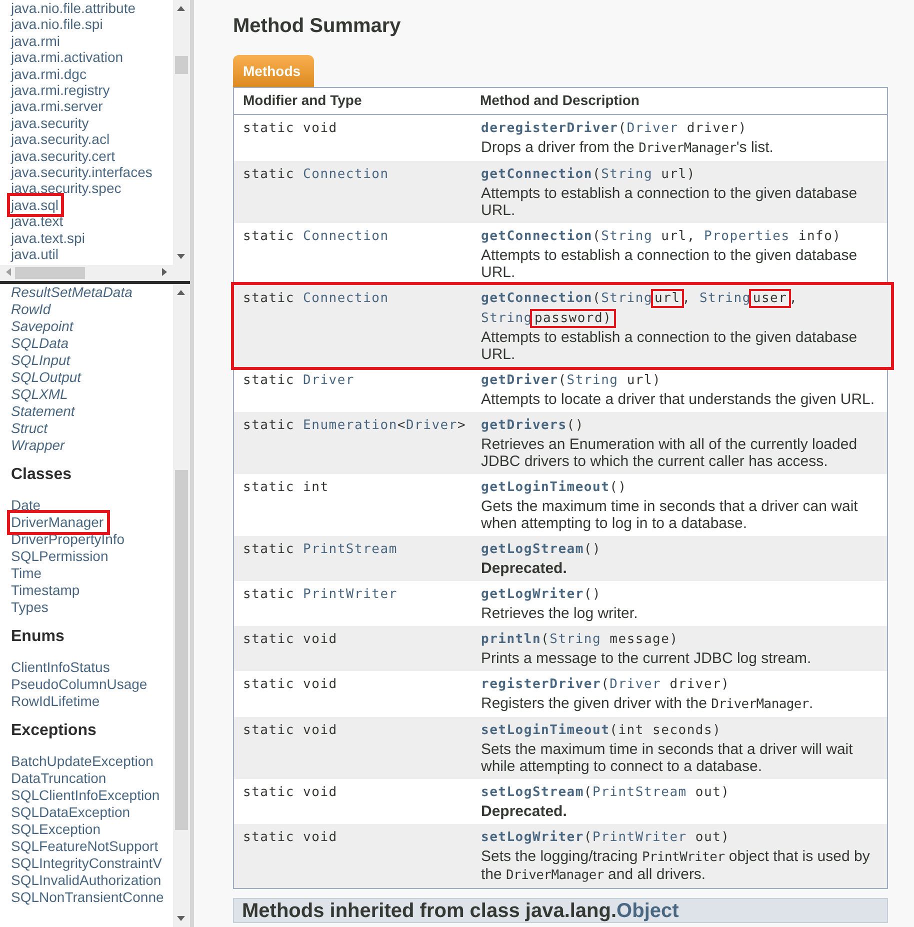  I want to click on interface-link: SQLInput, so click(40, 360).